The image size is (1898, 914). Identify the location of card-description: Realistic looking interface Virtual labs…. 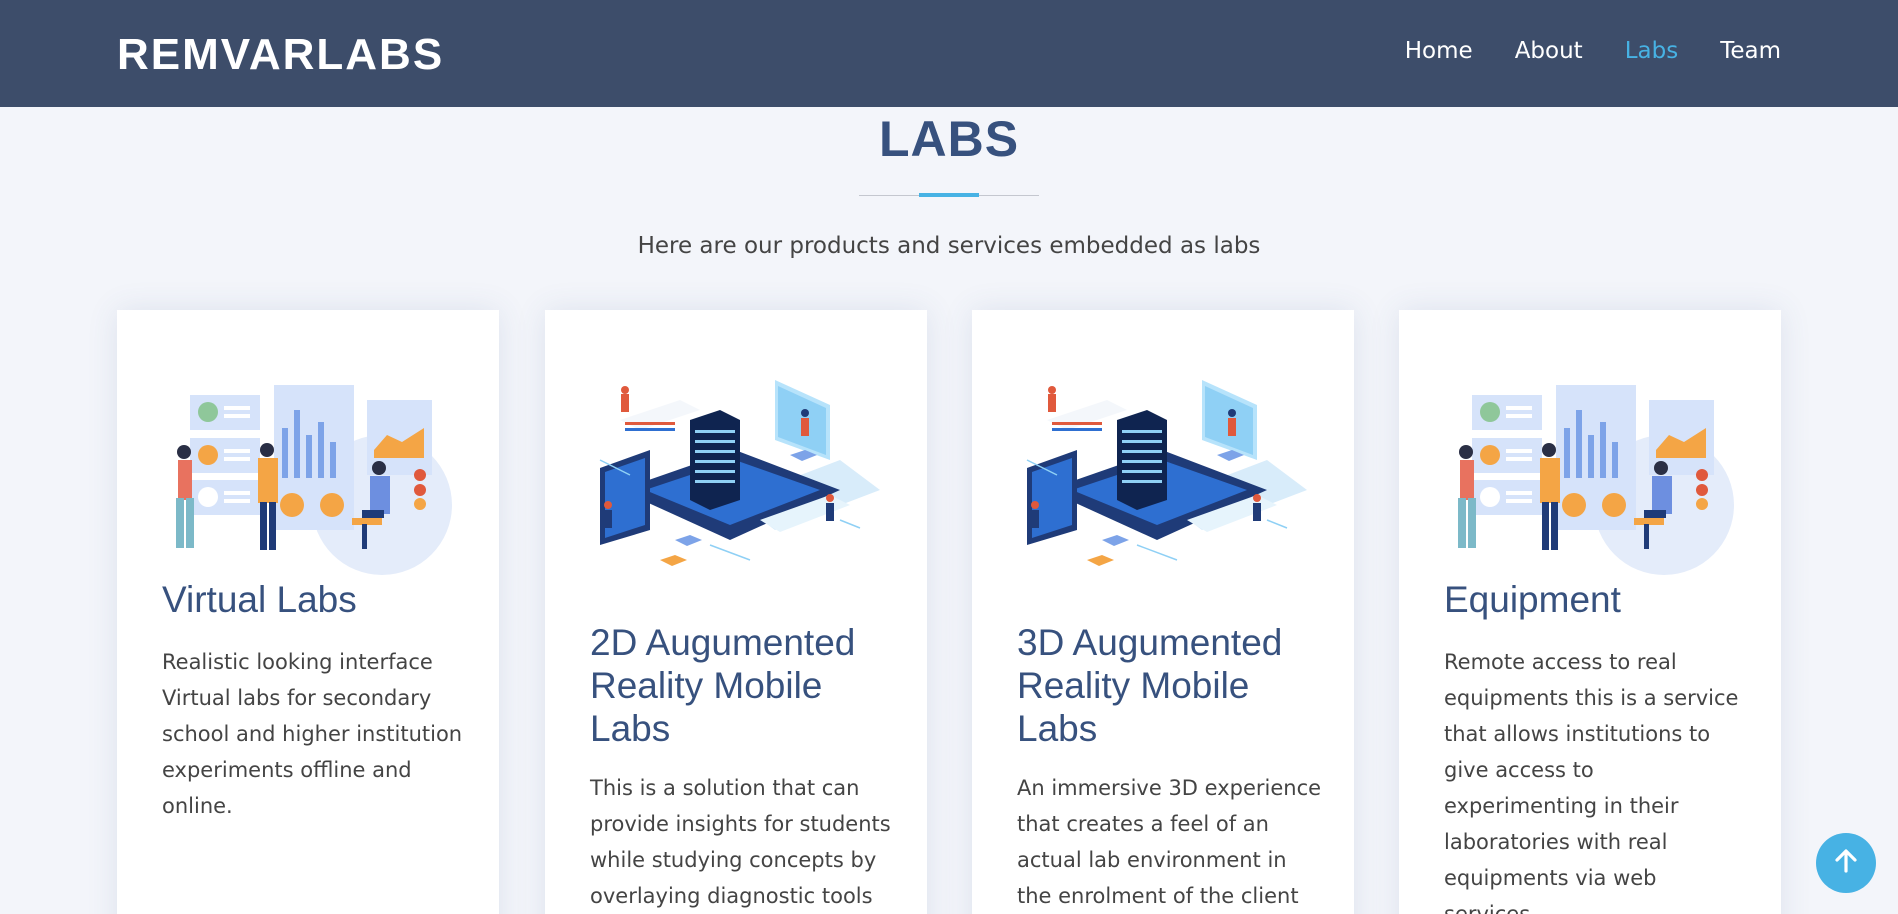
(312, 734).